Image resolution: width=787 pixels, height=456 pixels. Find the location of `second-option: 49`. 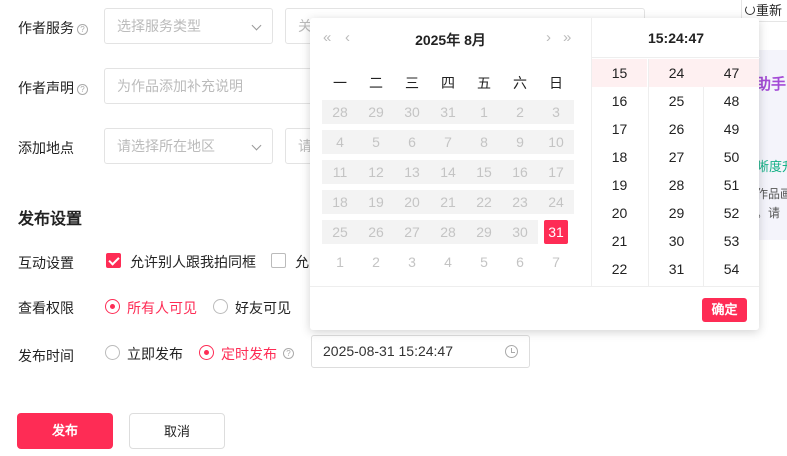

second-option: 49 is located at coordinates (731, 129).